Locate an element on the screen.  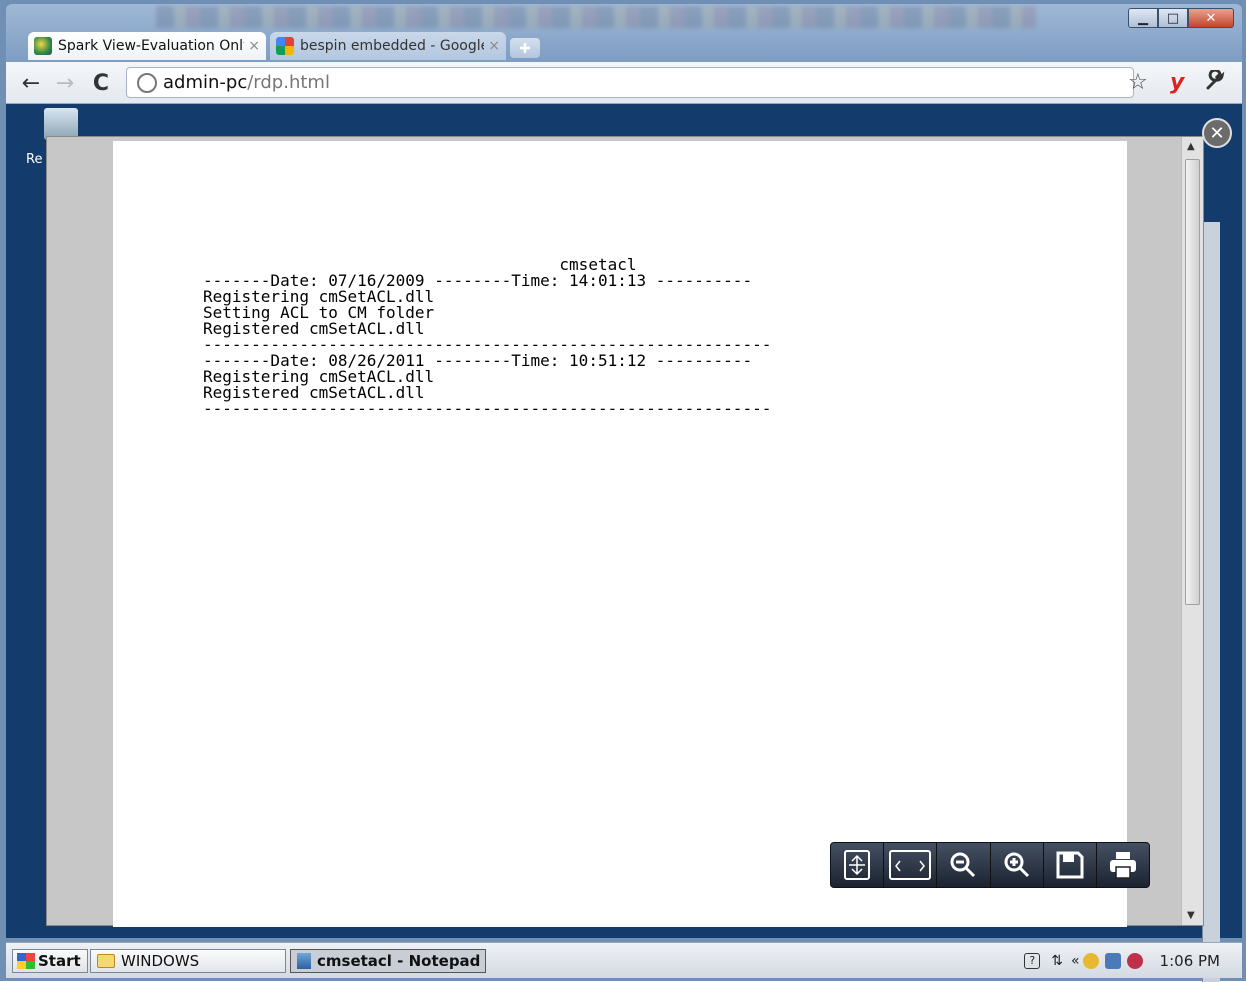
zoom-in-icon is located at coordinates (1016, 865).